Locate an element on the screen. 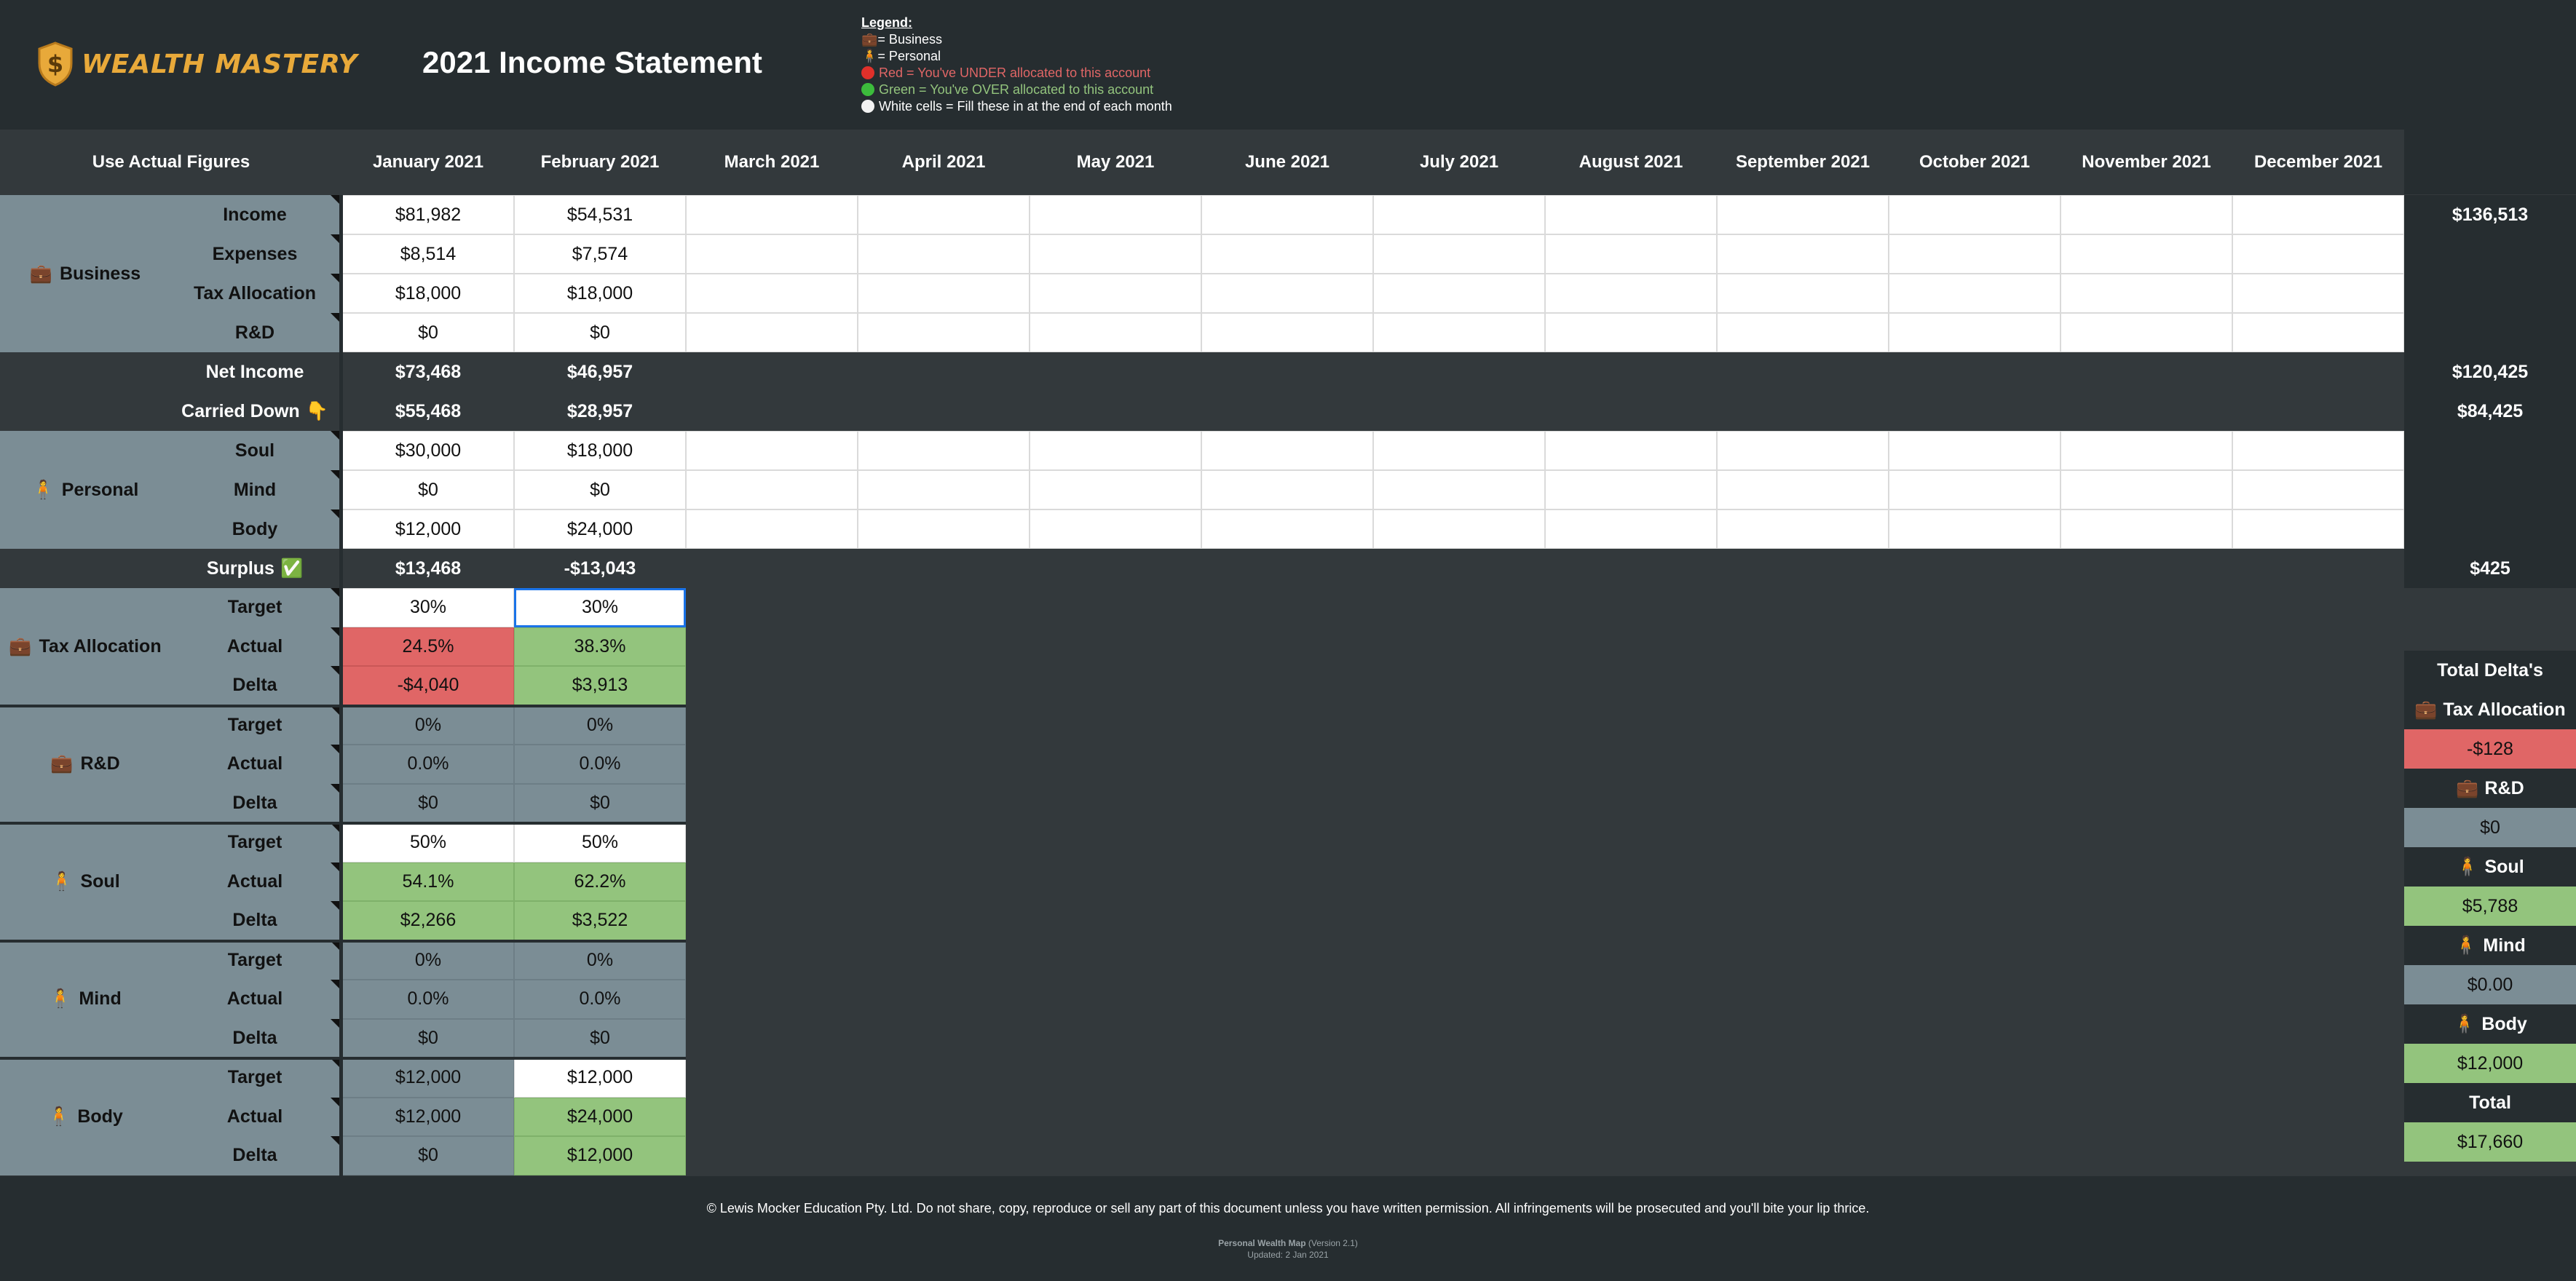 This screenshot has width=2576, height=1281. surplus-label: Surplus ✅ is located at coordinates (255, 568).